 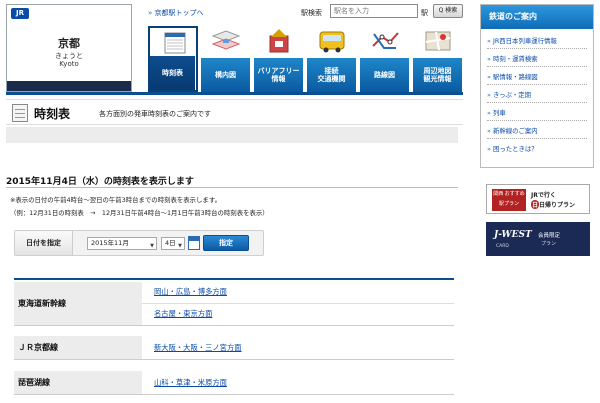 I want to click on eki-plan-badge: 日, so click(x=535, y=204).